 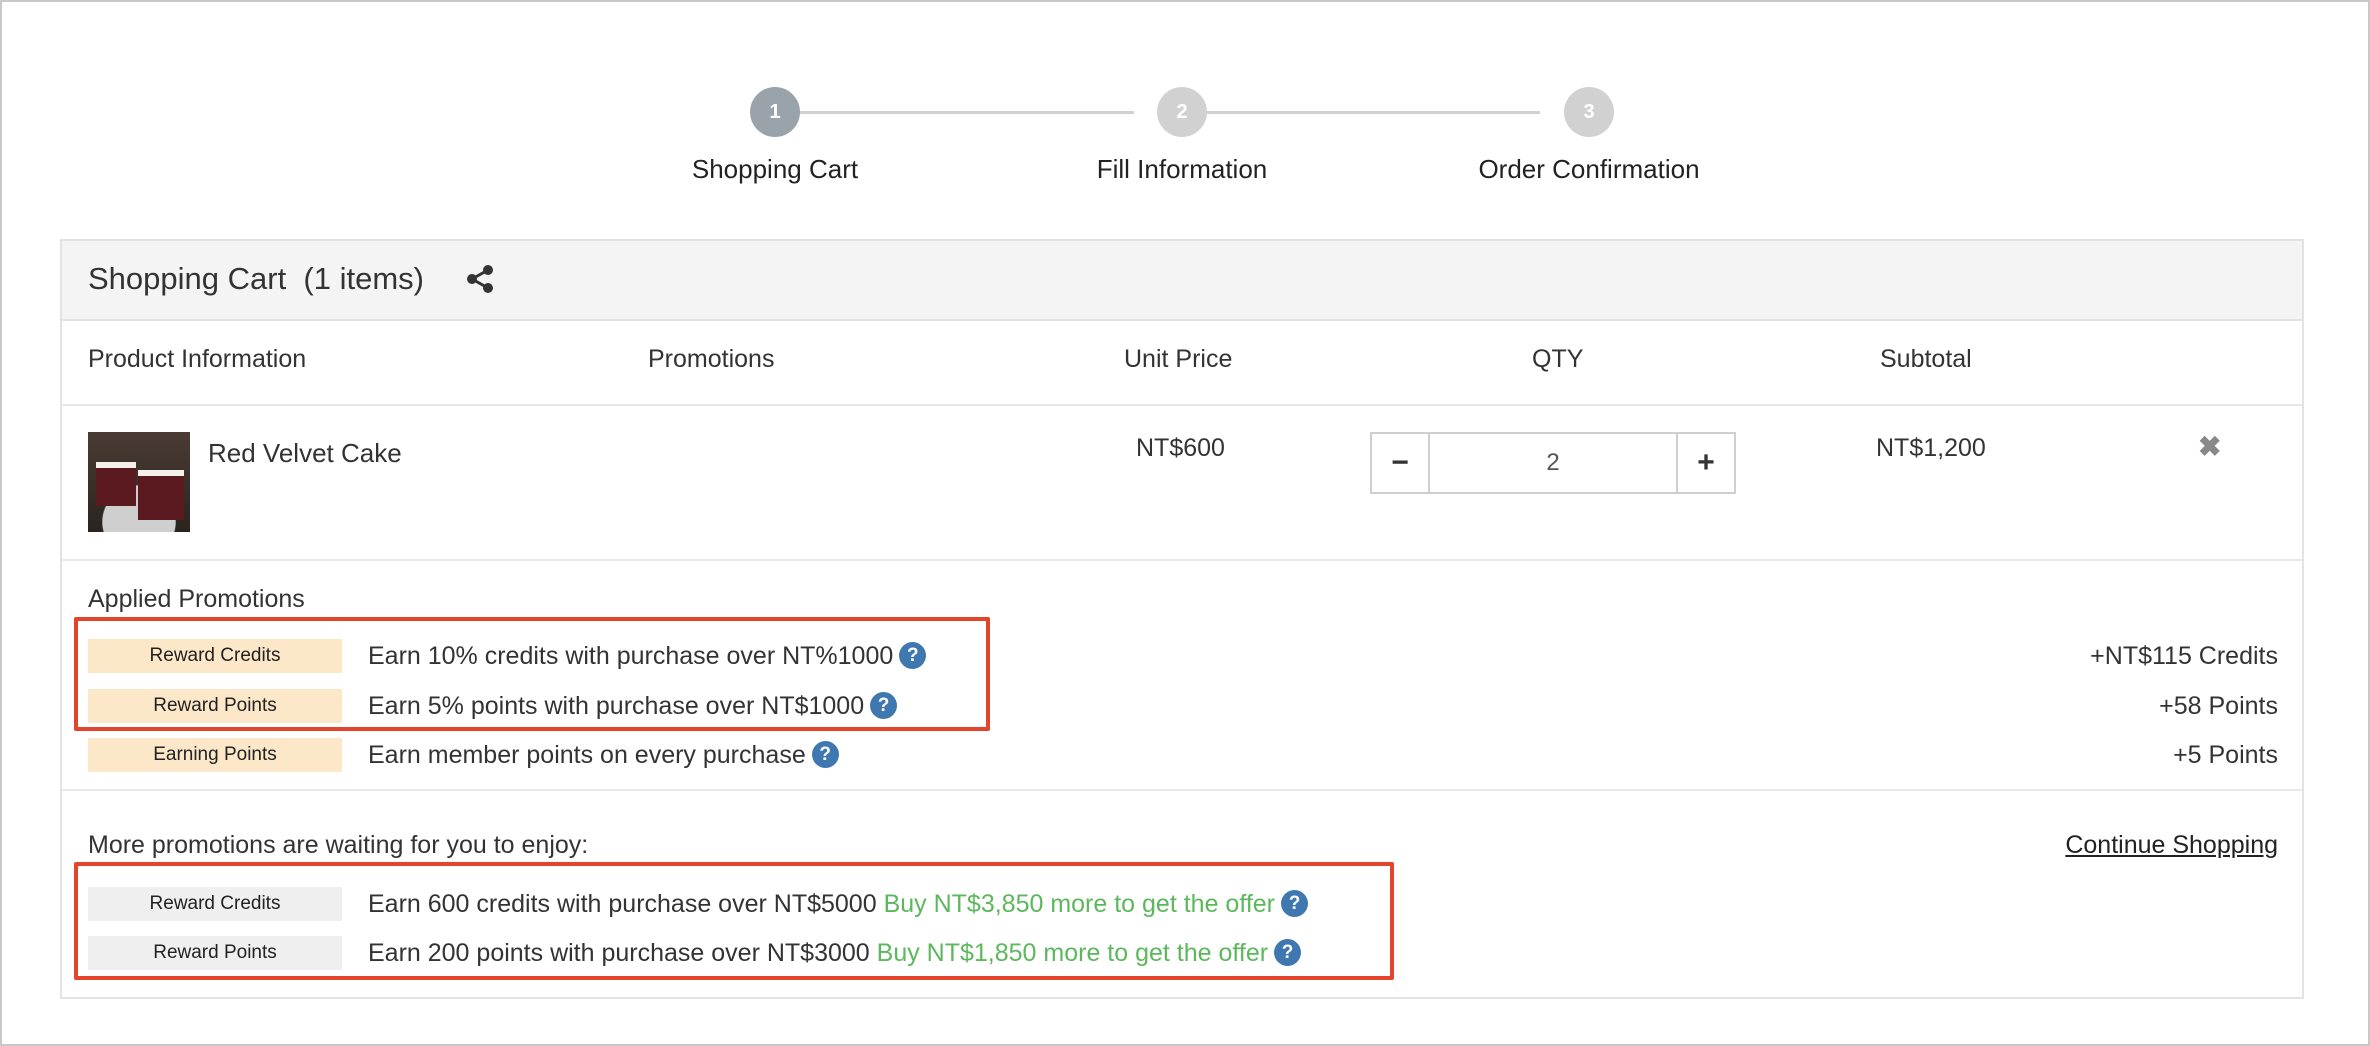 I want to click on col-header-product: Product Information, so click(x=197, y=359).